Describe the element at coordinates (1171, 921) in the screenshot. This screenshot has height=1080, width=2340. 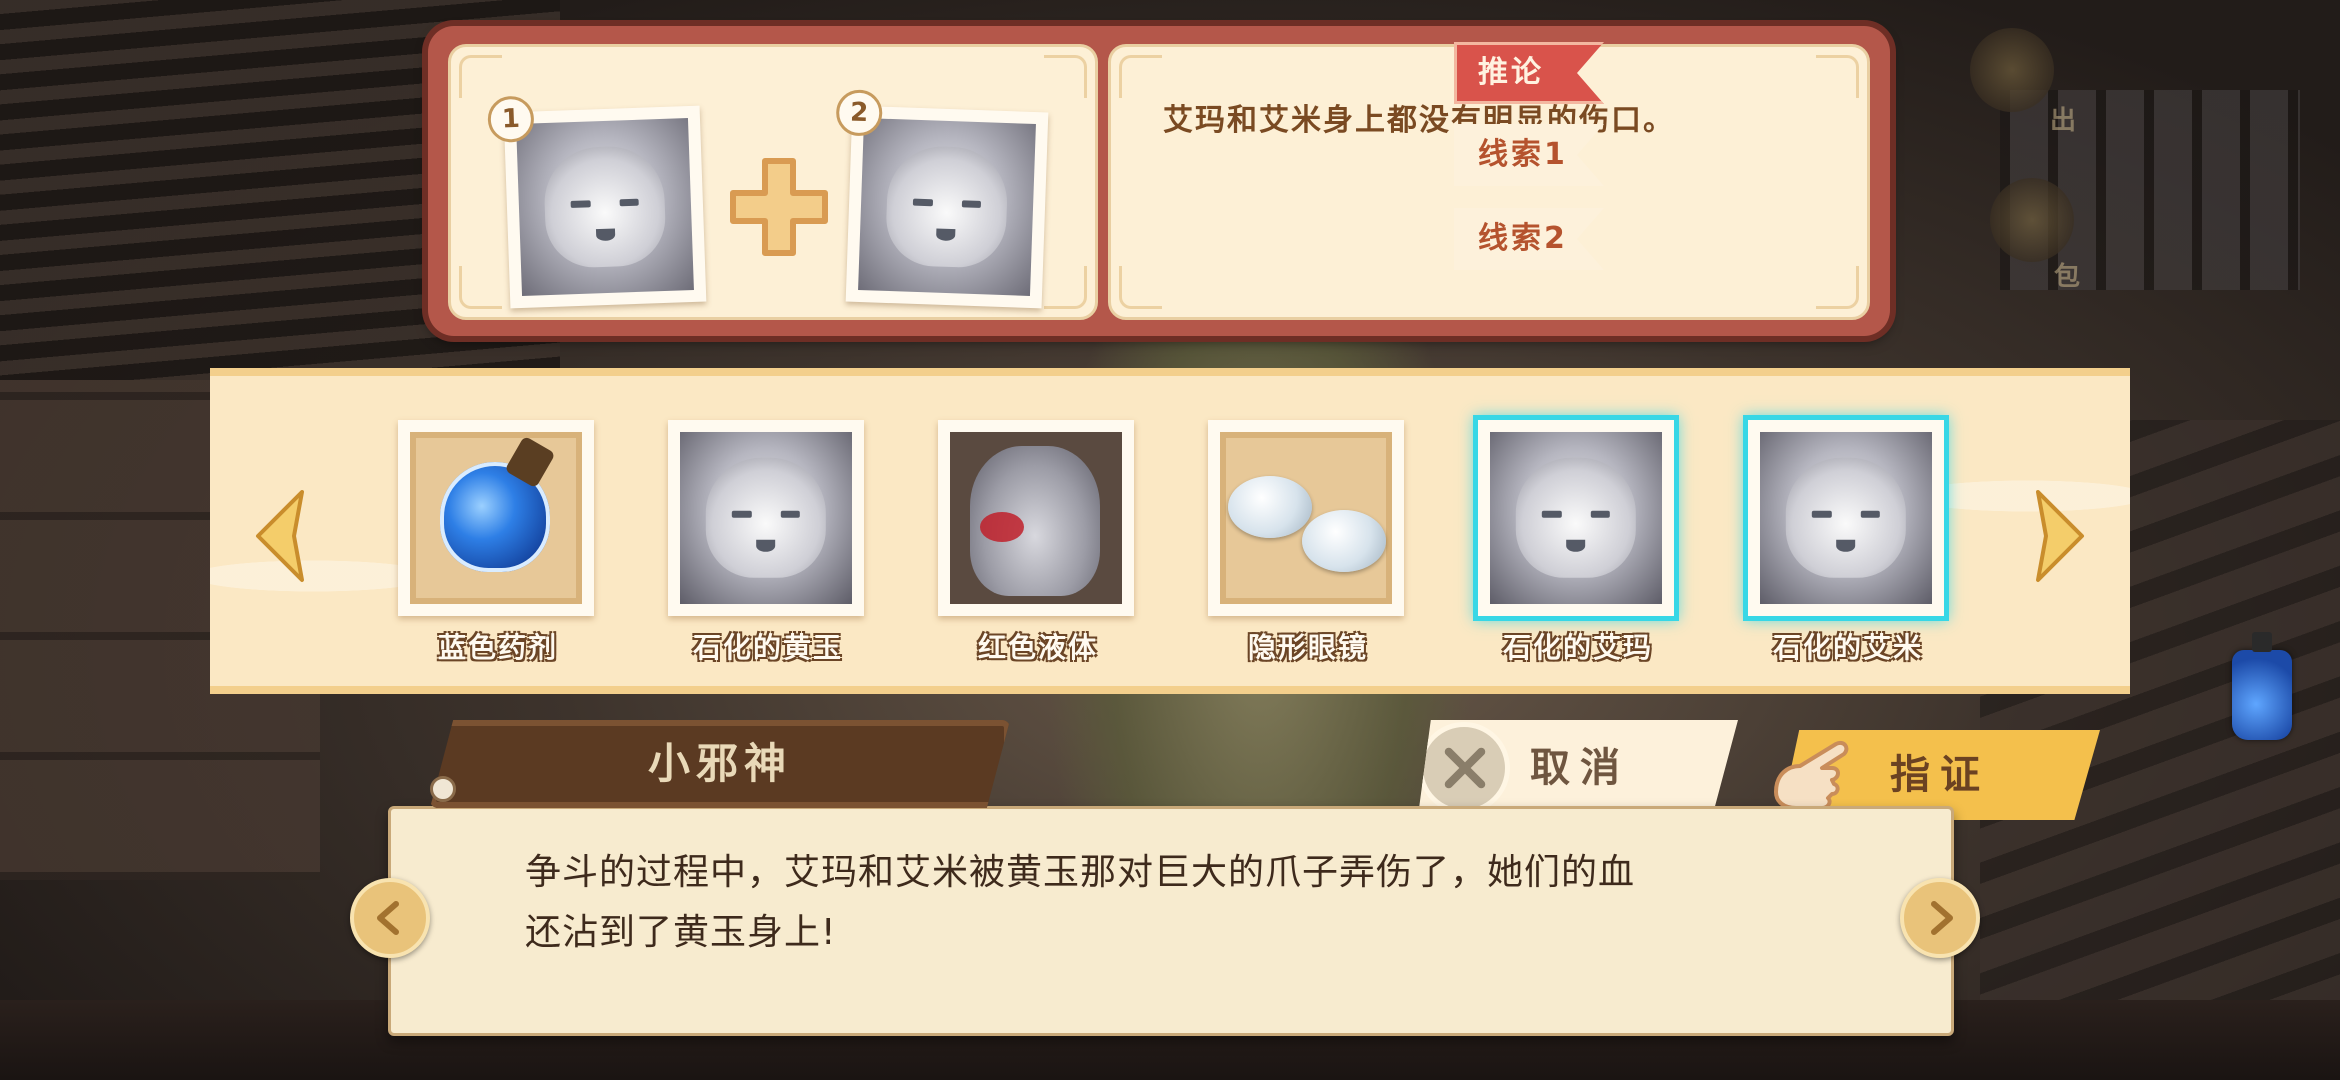
I see `dialogue-box: 争斗的过程中，艾玛和艾米被黄玉那对巨大的爪子弄伤了，她们的血 还沾到了黄玉身上!` at that location.